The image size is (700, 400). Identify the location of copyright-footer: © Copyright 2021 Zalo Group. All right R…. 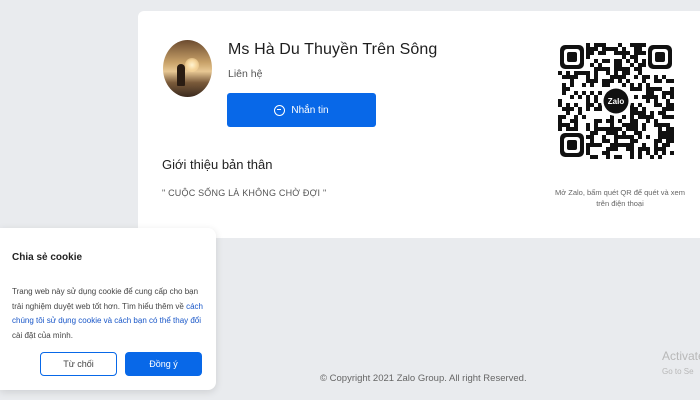
(423, 378).